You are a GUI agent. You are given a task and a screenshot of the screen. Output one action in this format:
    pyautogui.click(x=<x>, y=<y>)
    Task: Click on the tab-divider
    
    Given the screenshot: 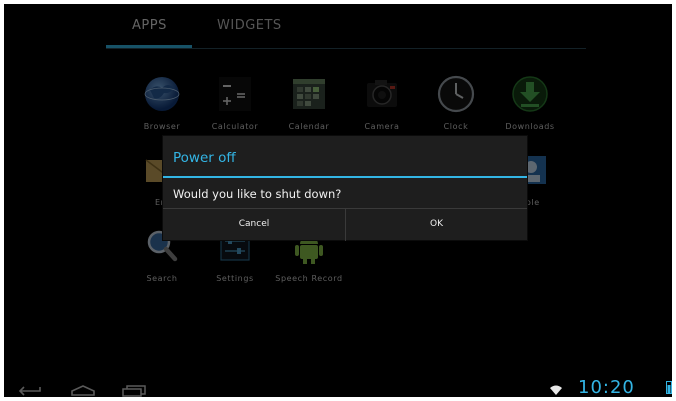 What is the action you would take?
    pyautogui.click(x=346, y=48)
    